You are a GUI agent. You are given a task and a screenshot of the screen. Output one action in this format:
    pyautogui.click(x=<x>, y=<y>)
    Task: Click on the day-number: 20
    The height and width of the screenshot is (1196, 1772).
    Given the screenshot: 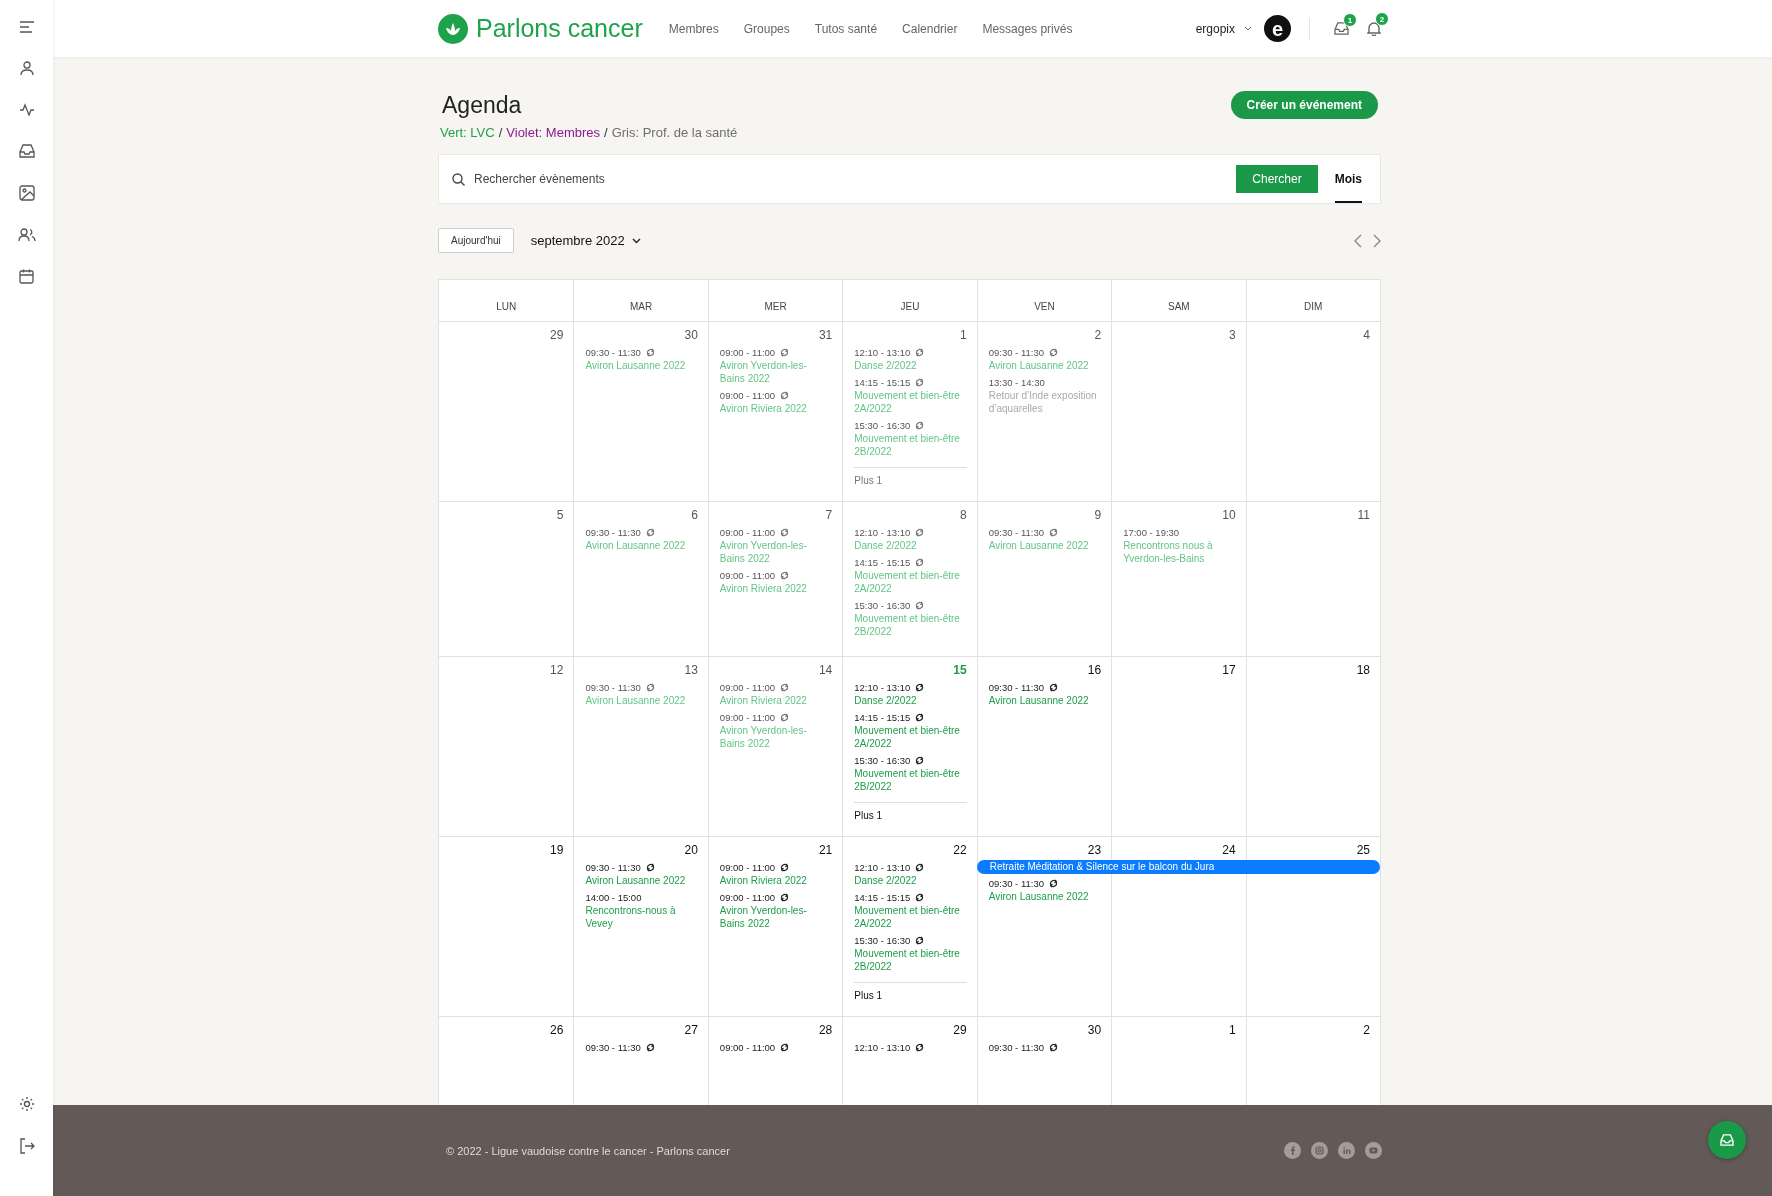 What is the action you would take?
    pyautogui.click(x=690, y=850)
    